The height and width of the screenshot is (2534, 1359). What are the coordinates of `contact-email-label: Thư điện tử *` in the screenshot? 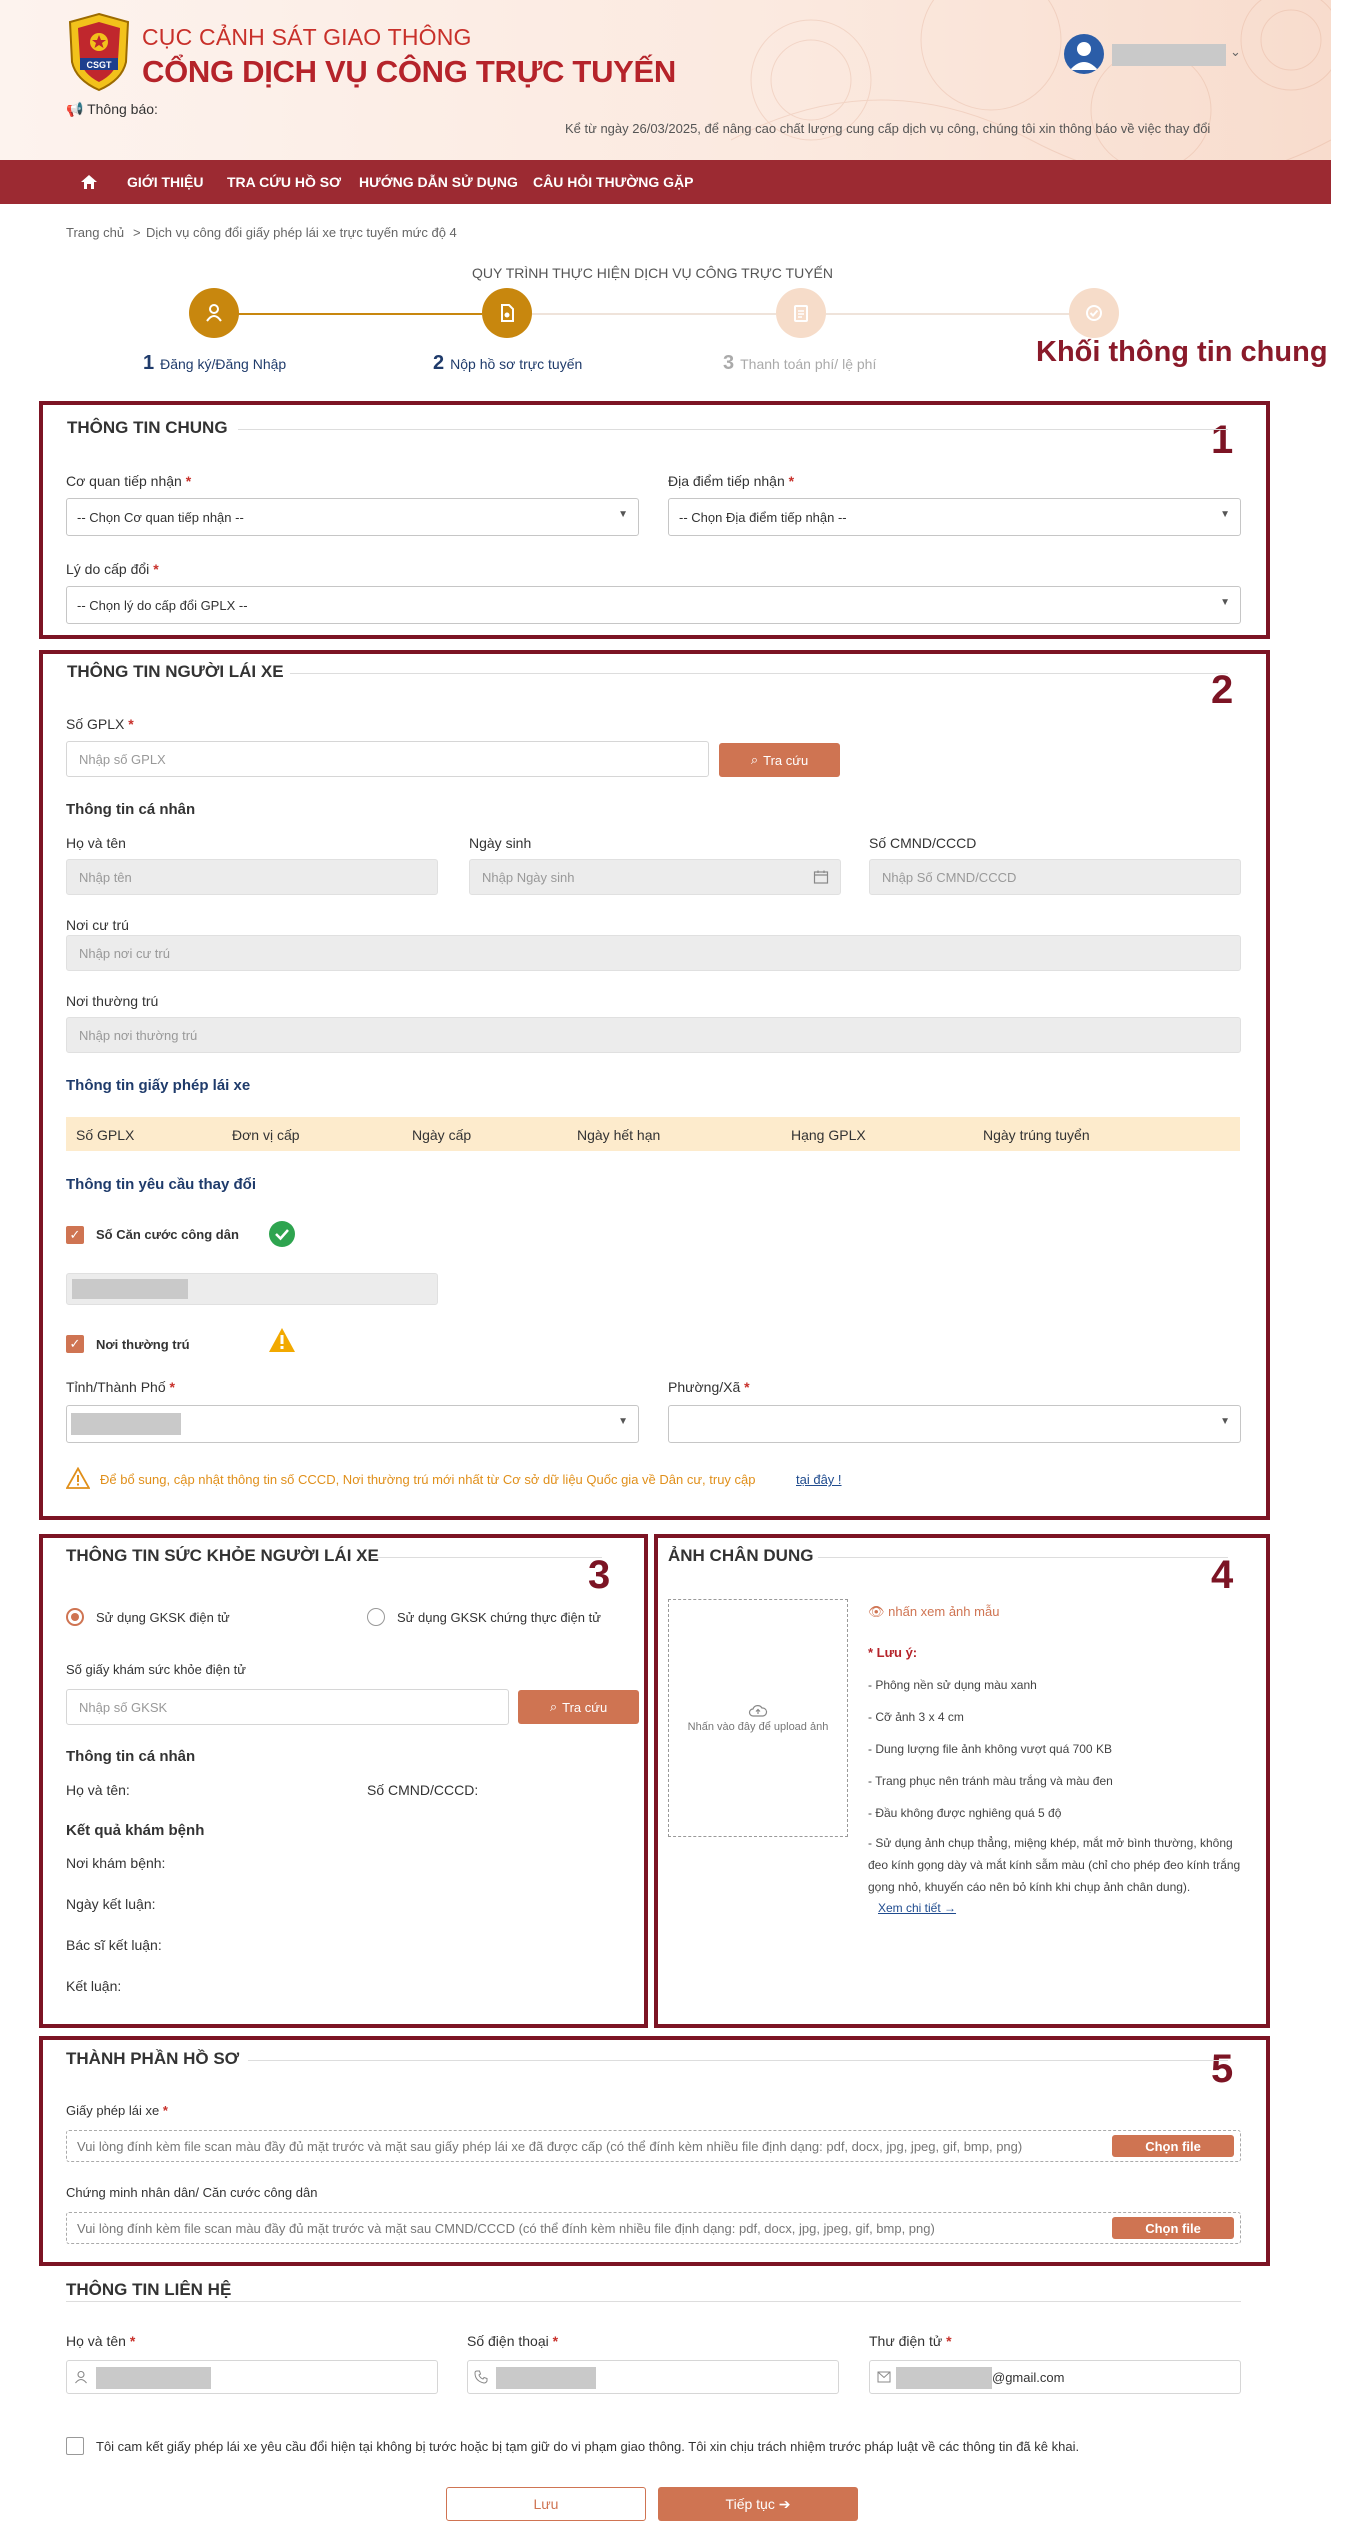 It's located at (910, 2341).